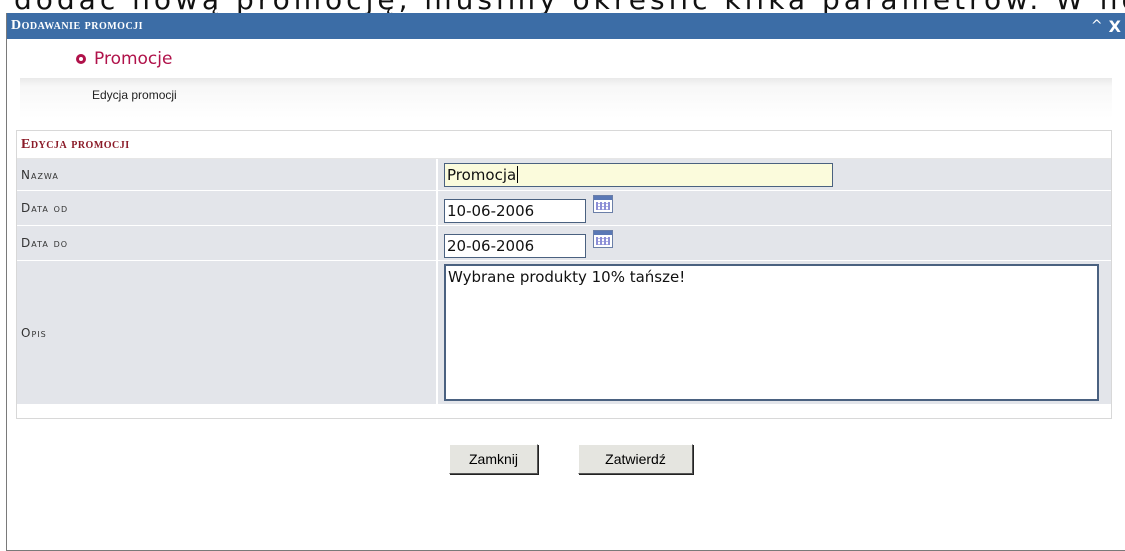 The height and width of the screenshot is (551, 1125). Describe the element at coordinates (482, 174) in the screenshot. I see `name-input-value: Promocja` at that location.